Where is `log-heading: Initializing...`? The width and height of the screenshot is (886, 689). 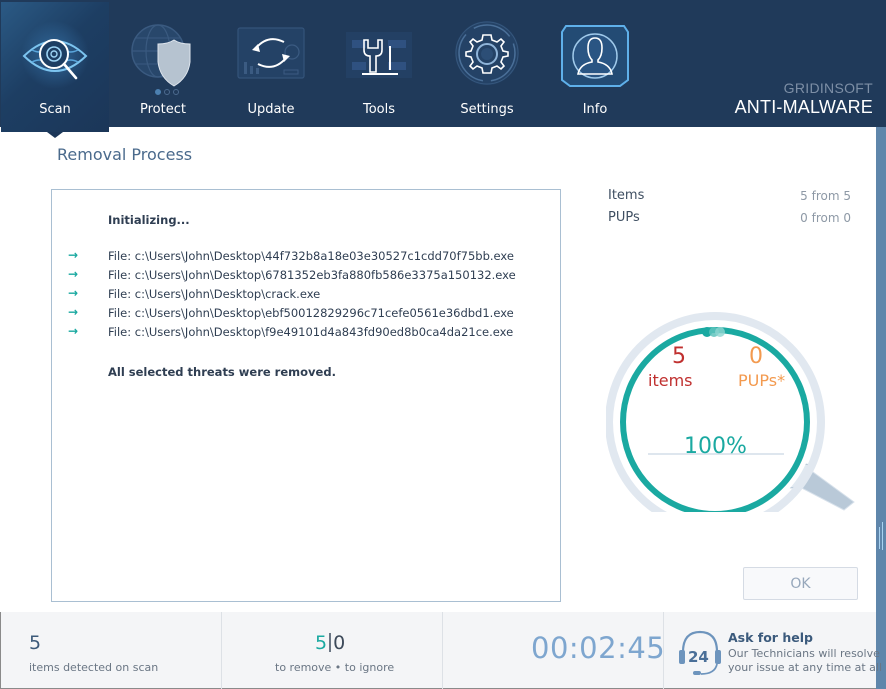
log-heading: Initializing... is located at coordinates (149, 220).